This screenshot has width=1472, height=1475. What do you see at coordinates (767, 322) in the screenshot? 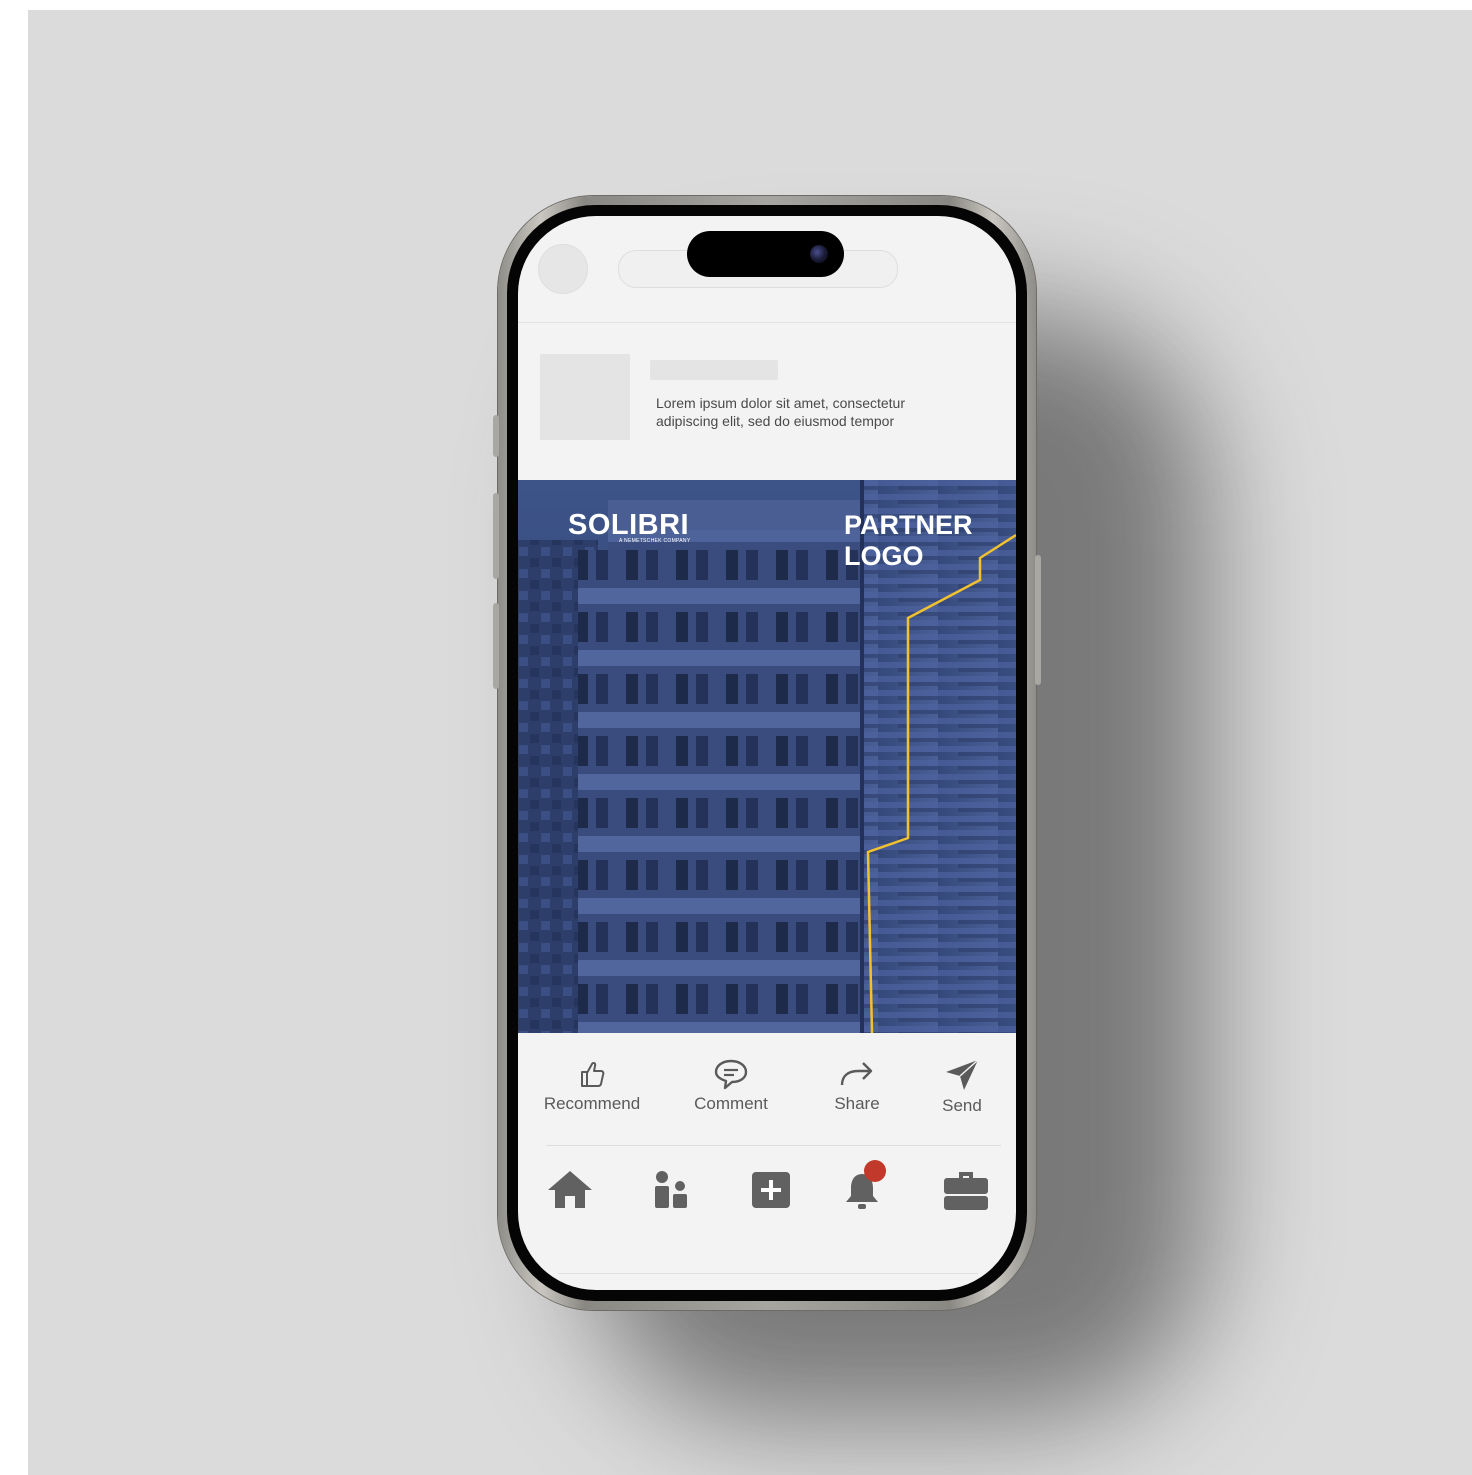
I see `header-divider` at bounding box center [767, 322].